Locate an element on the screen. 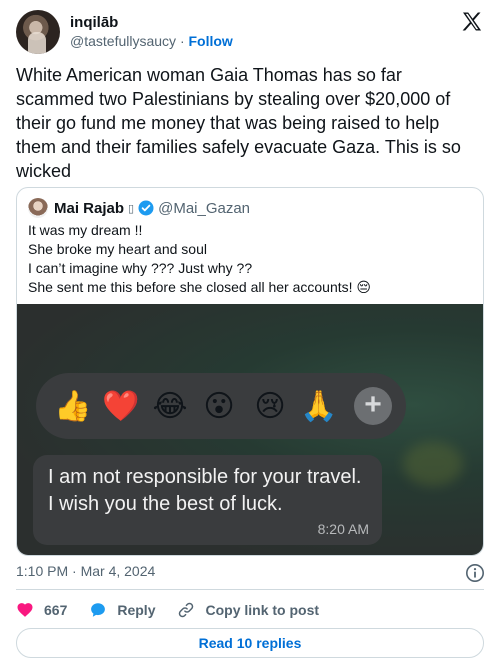 The width and height of the screenshot is (500, 672). laughing-emoji: 😂 is located at coordinates (170, 406).